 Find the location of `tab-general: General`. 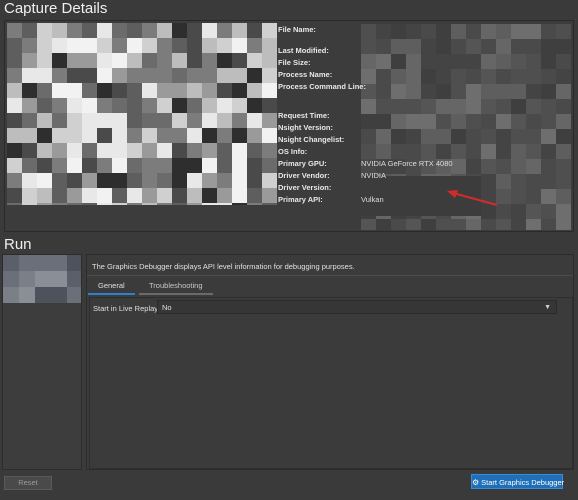

tab-general: General is located at coordinates (111, 287).